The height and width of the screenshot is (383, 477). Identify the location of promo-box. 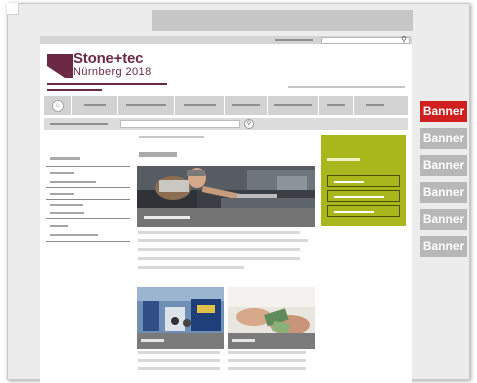
(363, 180).